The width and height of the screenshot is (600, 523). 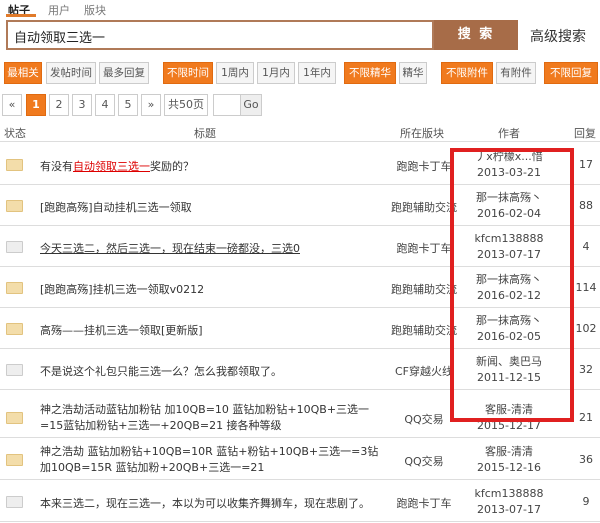 I want to click on reply-count: 9, so click(x=586, y=501).